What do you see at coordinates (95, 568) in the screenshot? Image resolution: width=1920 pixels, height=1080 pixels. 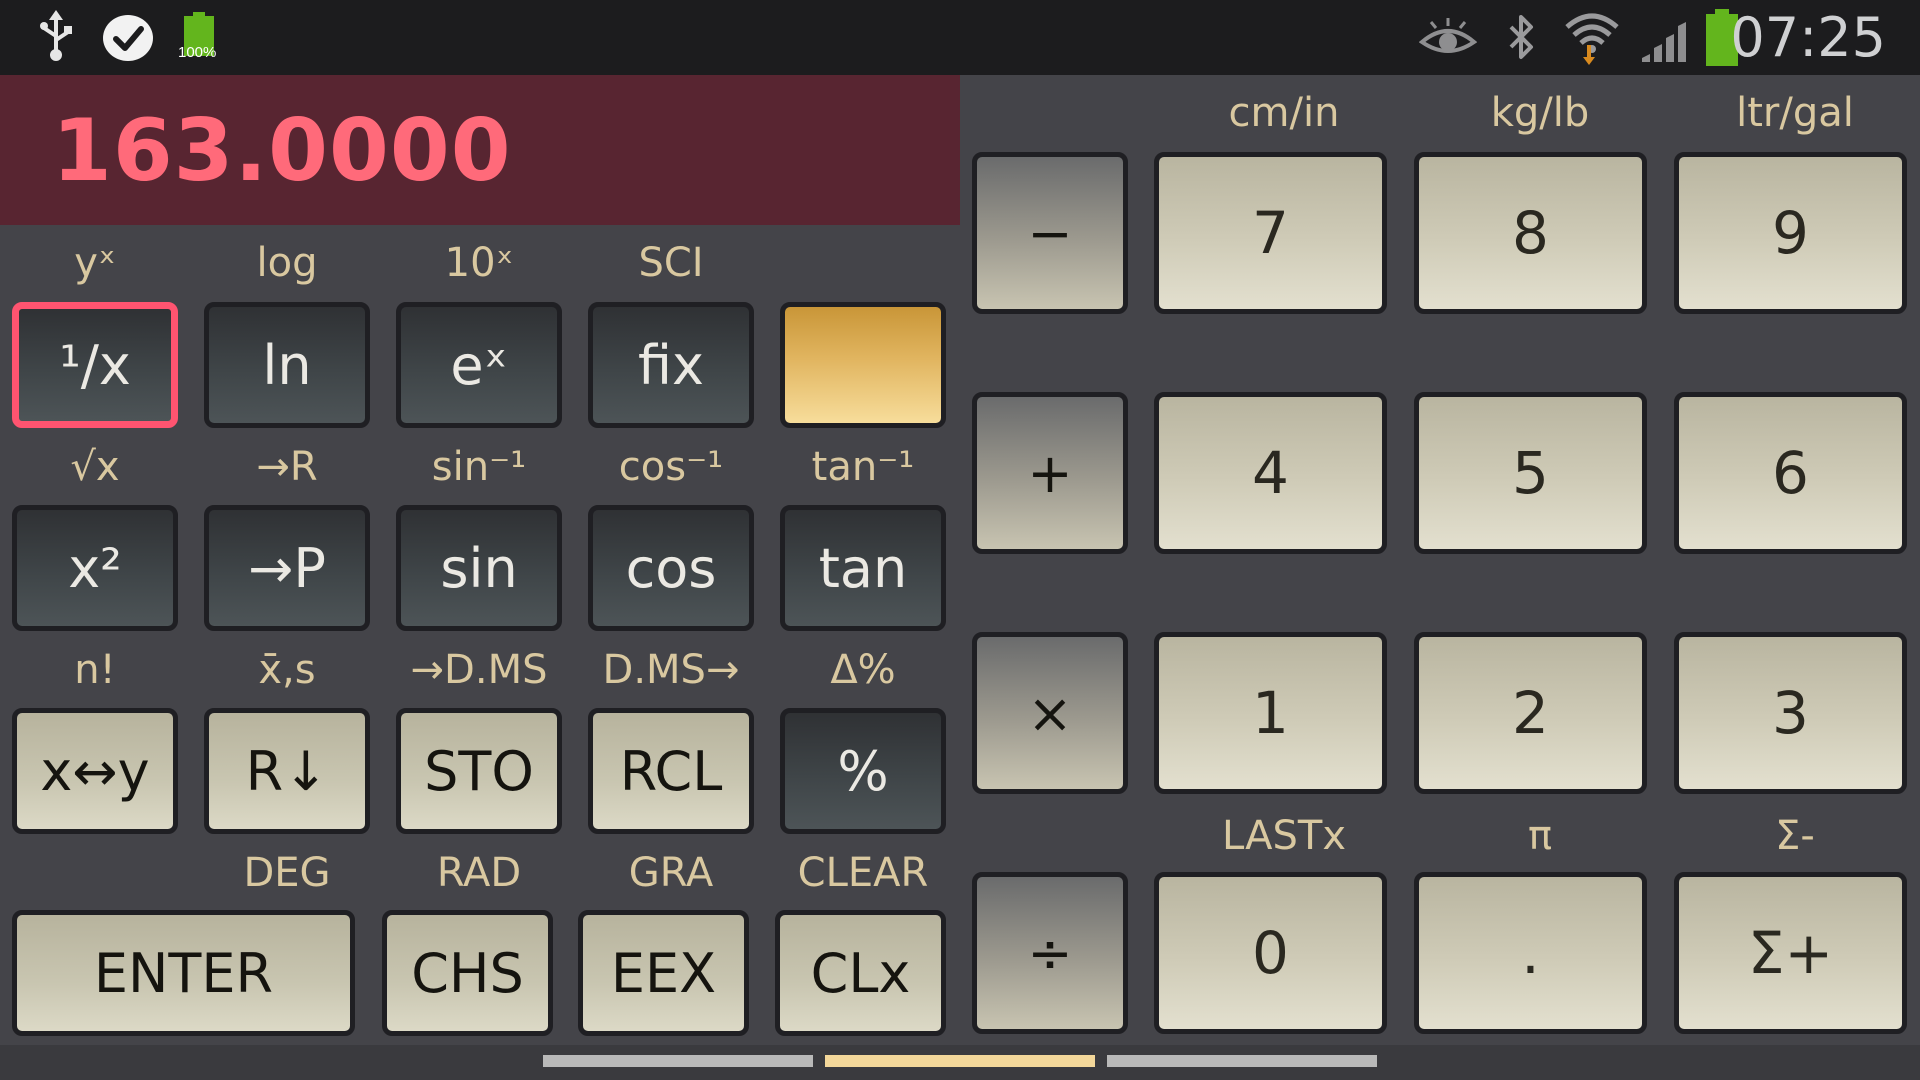 I see `square-key: x²` at bounding box center [95, 568].